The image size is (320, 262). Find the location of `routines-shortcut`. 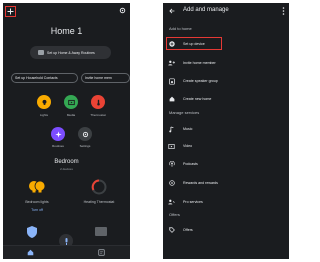

routines-shortcut is located at coordinates (58, 134).